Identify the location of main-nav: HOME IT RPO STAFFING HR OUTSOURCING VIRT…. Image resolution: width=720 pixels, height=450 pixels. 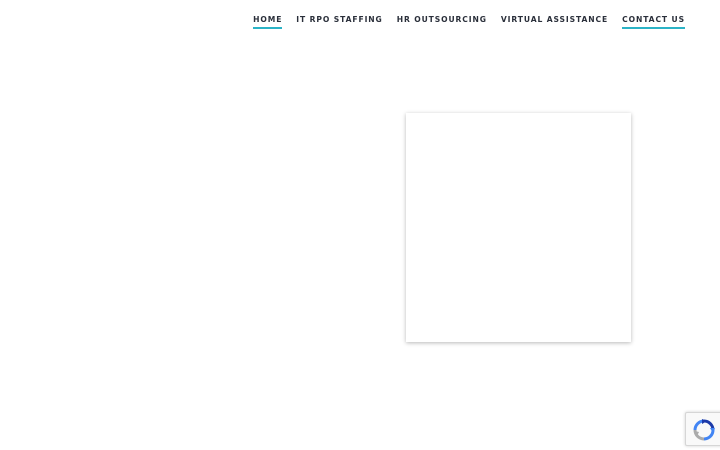
(469, 22).